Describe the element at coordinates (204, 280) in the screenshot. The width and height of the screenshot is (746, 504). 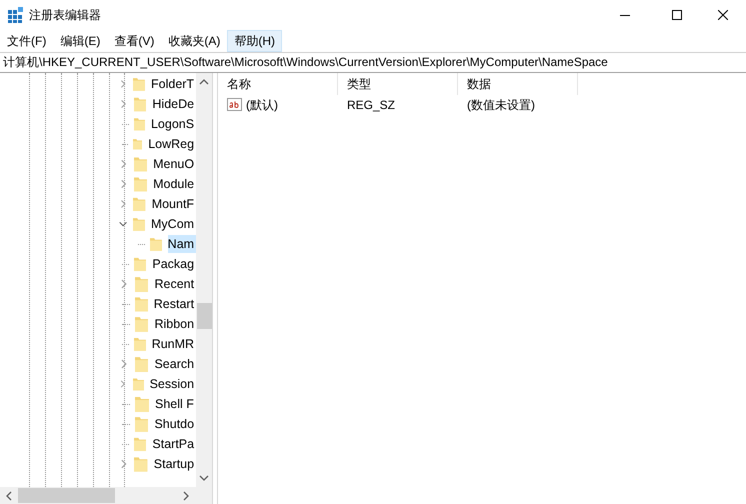
I see `vertical-scrollbar` at that location.